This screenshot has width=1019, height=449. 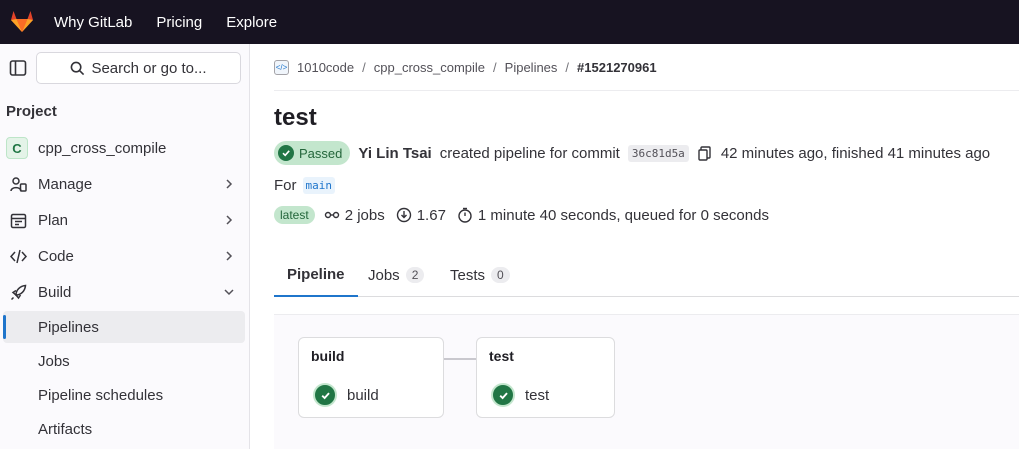 I want to click on tab-count-badge: 0, so click(x=500, y=275).